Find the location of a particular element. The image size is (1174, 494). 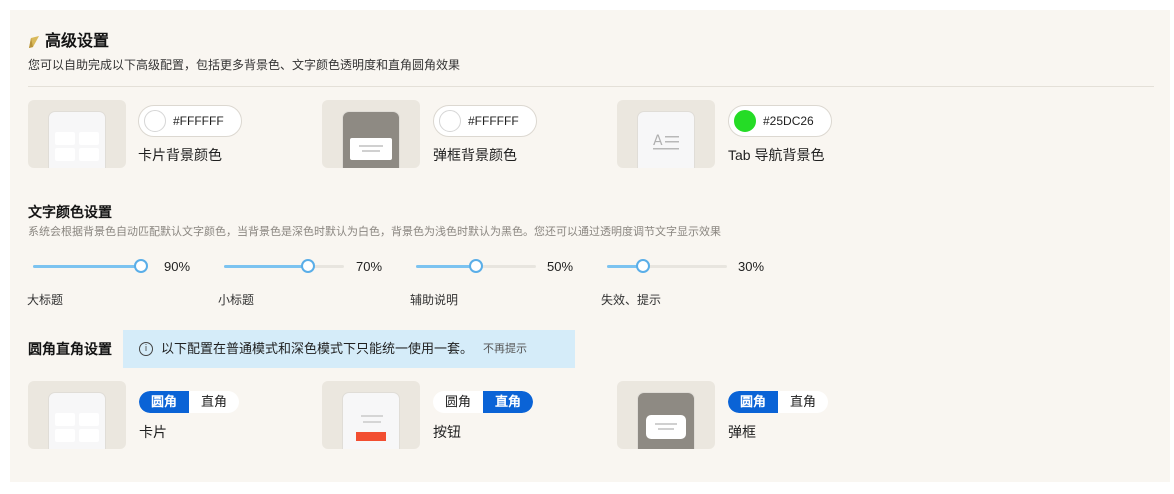

dialog-color-picker: #FFFFFF is located at coordinates (485, 121).